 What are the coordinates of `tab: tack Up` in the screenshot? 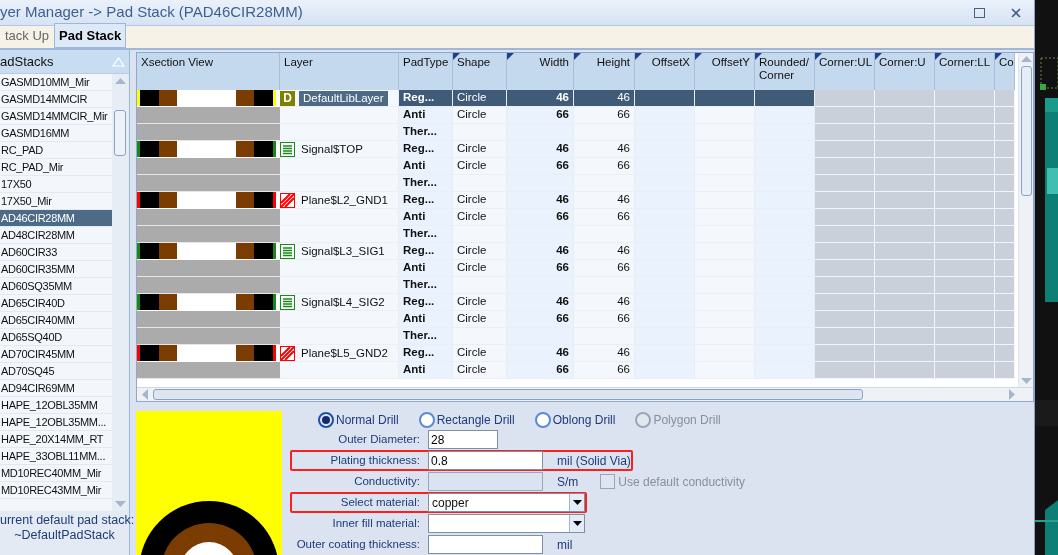 It's located at (27, 35).